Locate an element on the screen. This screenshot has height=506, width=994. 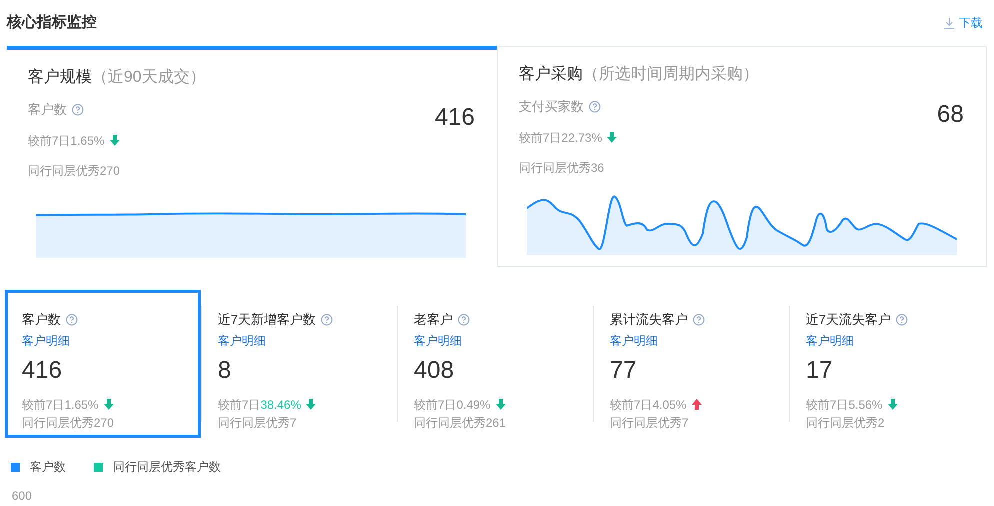
card-subtitle: （近90天成交） is located at coordinates (149, 78).